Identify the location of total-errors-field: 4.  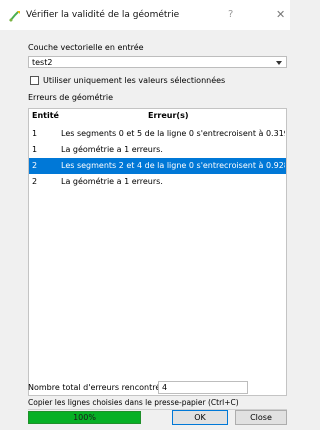
(203, 387).